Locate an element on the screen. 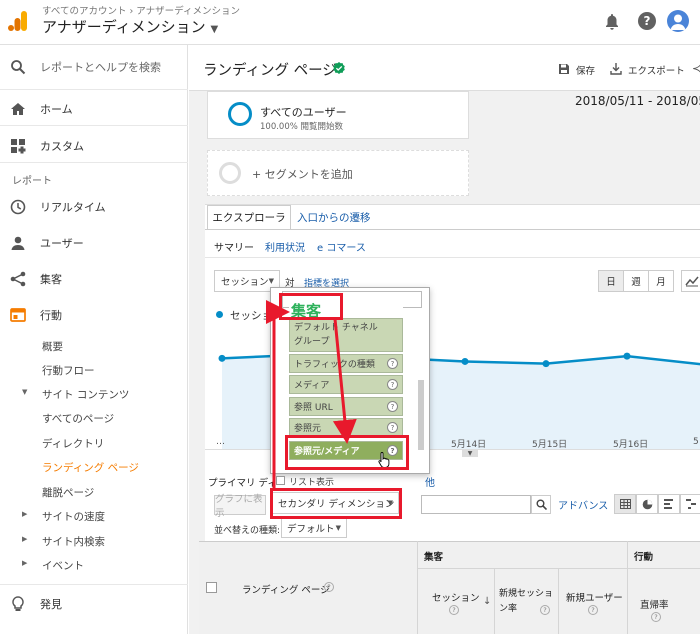 The height and width of the screenshot is (634, 700). column-header-bounce-rate: 直帰率 is located at coordinates (654, 604).